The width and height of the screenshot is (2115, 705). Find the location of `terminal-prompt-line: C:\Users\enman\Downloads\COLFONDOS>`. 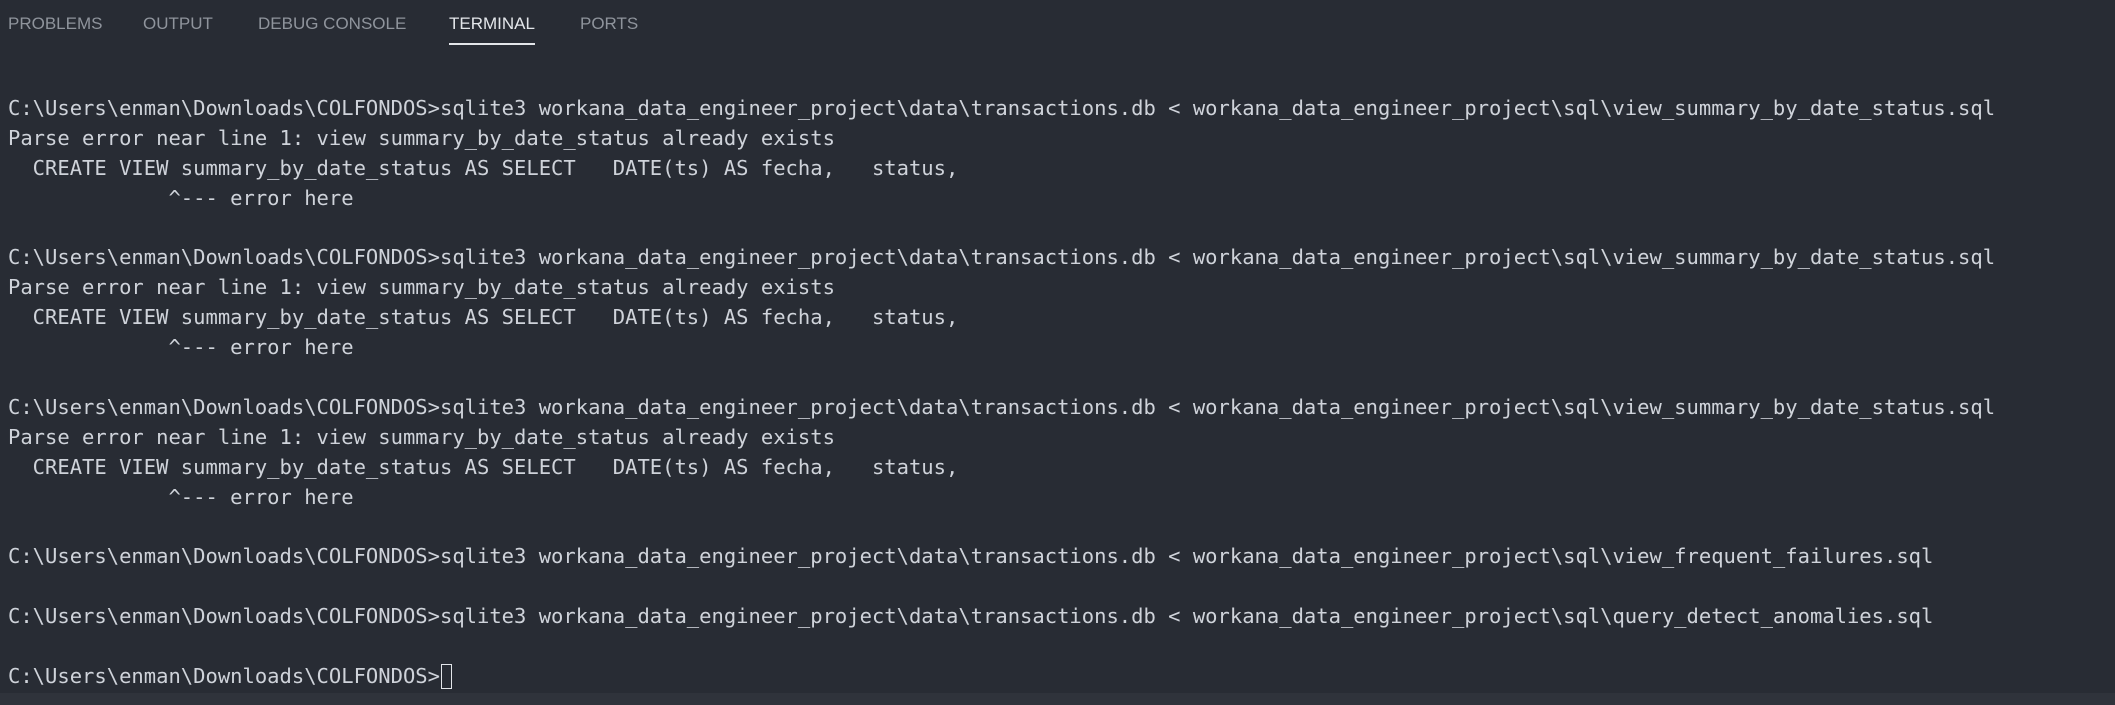

terminal-prompt-line: C:\Users\enman\Downloads\COLFONDOS> is located at coordinates (1058, 677).